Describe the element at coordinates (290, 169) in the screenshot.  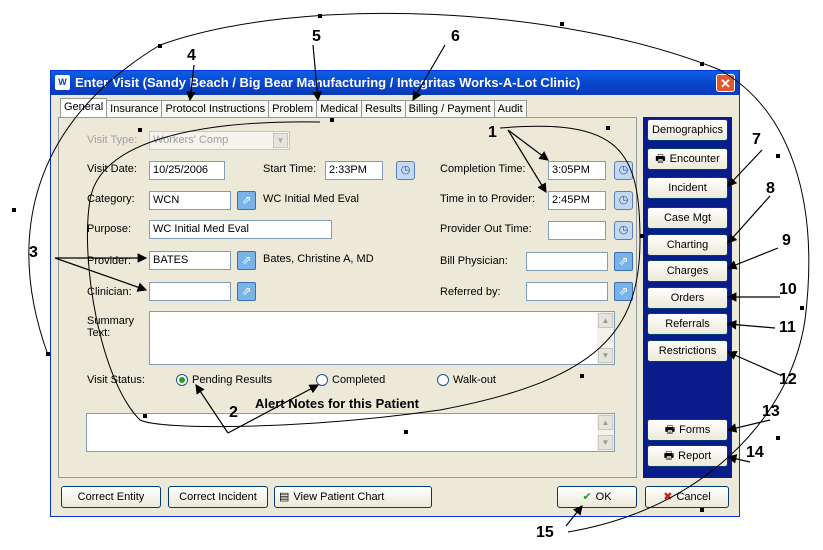
I see `start-time-label: Start Time:` at that location.